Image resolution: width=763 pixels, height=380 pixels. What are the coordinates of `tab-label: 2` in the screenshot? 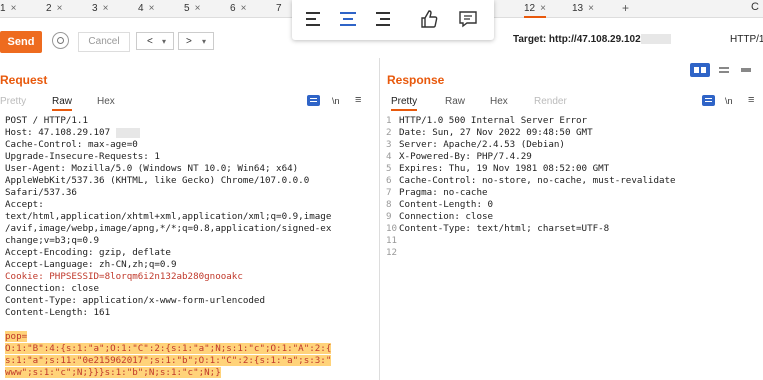 It's located at (49, 8).